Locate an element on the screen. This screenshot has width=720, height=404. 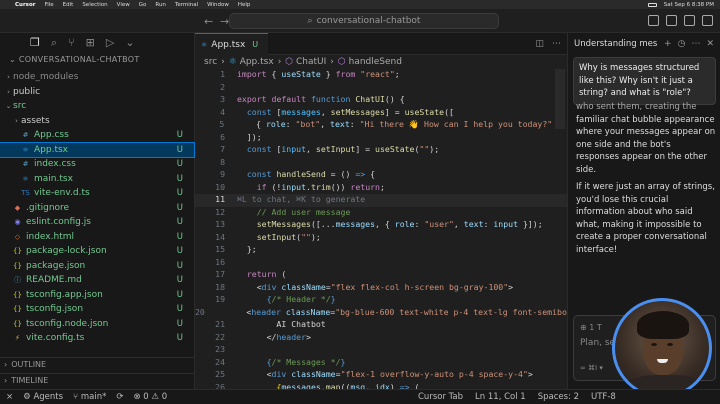
encoding: UTF-8 is located at coordinates (603, 397).